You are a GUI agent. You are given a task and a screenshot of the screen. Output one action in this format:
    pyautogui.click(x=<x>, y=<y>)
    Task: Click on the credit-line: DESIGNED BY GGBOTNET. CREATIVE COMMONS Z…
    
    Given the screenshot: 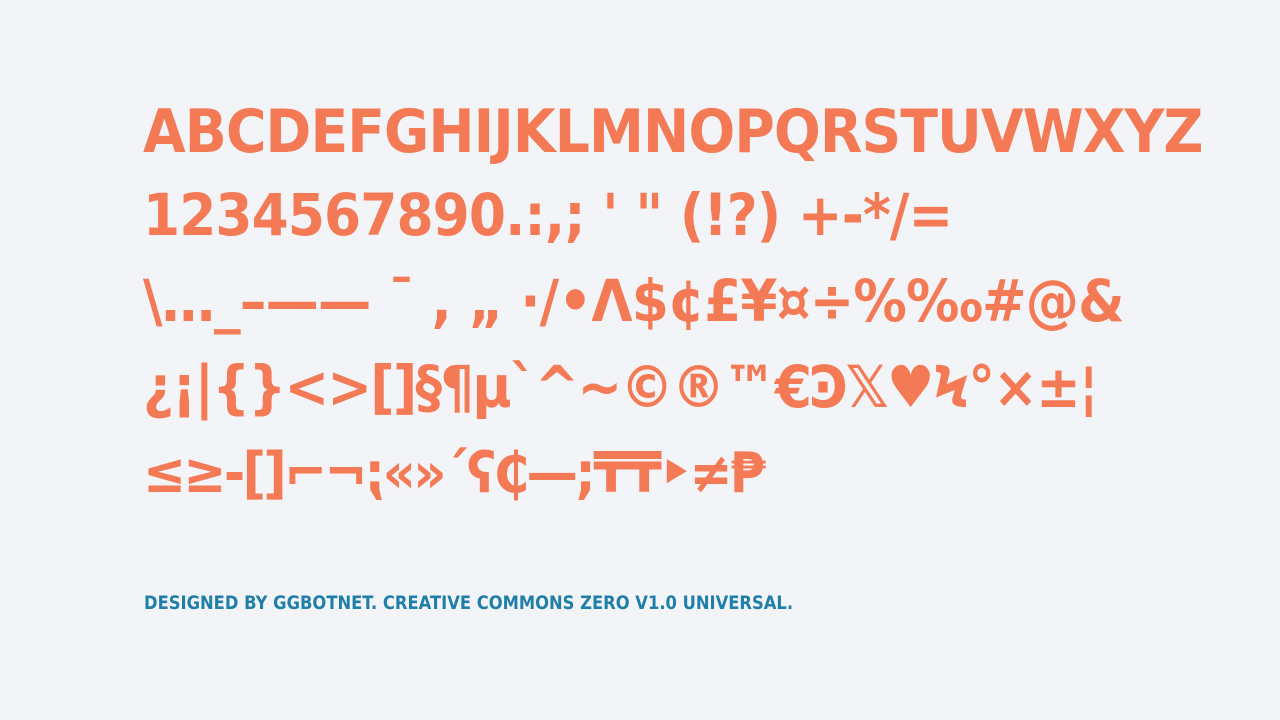 What is the action you would take?
    pyautogui.click(x=469, y=603)
    